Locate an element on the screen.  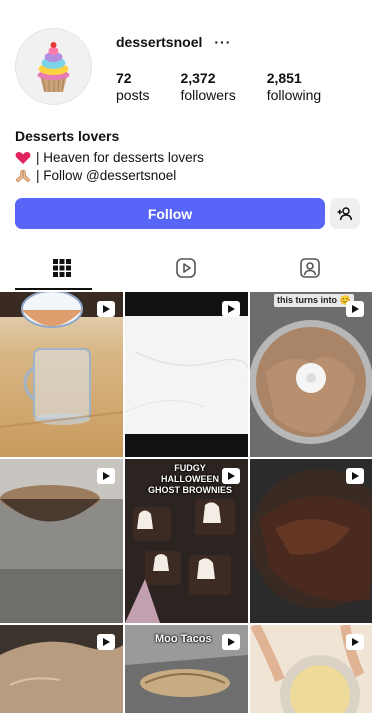
bio-line-hands: | Follow @dessertsnoel is located at coordinates (185, 176).